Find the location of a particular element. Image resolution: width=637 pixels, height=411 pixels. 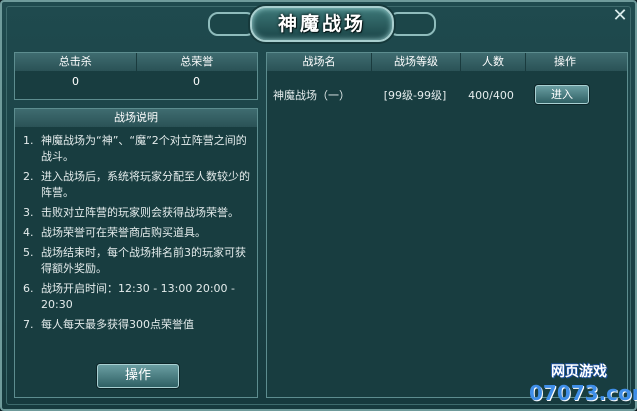

total-honor-value: 0 is located at coordinates (196, 81).